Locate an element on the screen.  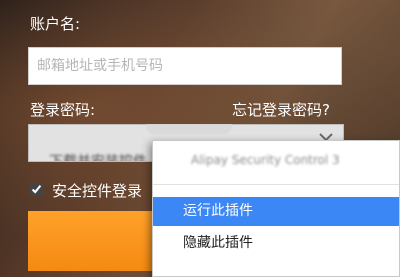
account-input is located at coordinates (185, 66).